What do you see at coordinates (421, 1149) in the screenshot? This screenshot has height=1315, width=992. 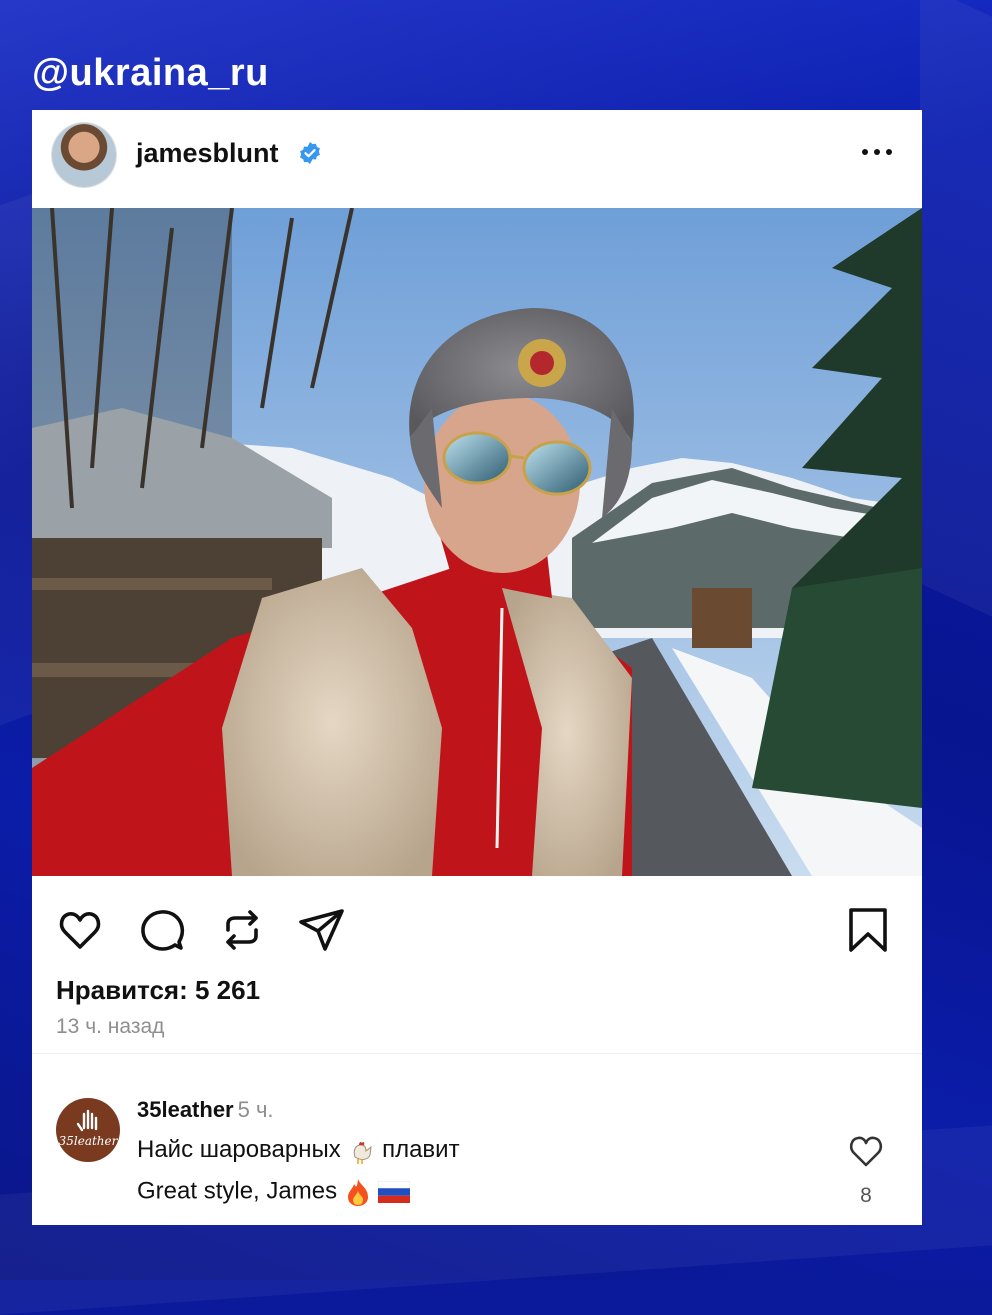 I see `comment-text-part: плавит` at bounding box center [421, 1149].